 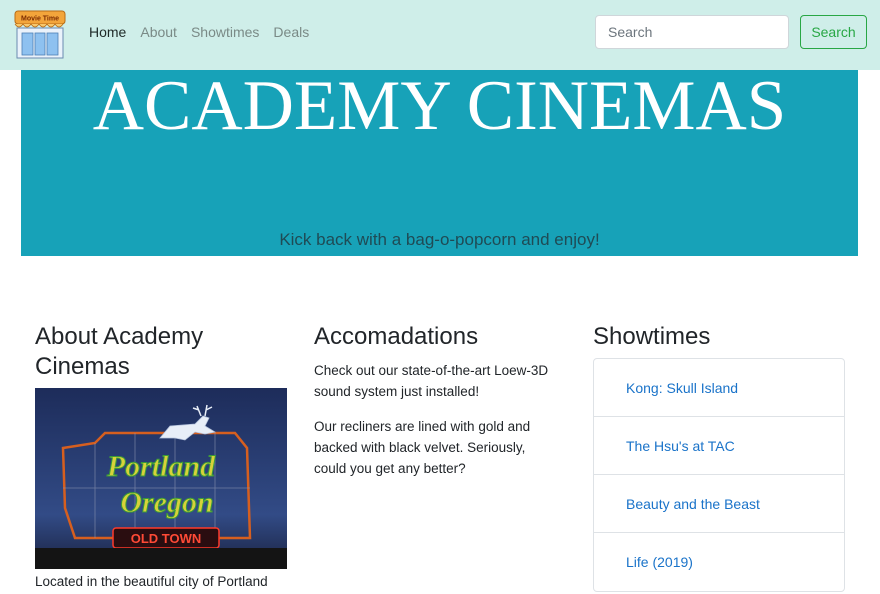 What do you see at coordinates (107, 32) in the screenshot?
I see `nav-link-home: Home` at bounding box center [107, 32].